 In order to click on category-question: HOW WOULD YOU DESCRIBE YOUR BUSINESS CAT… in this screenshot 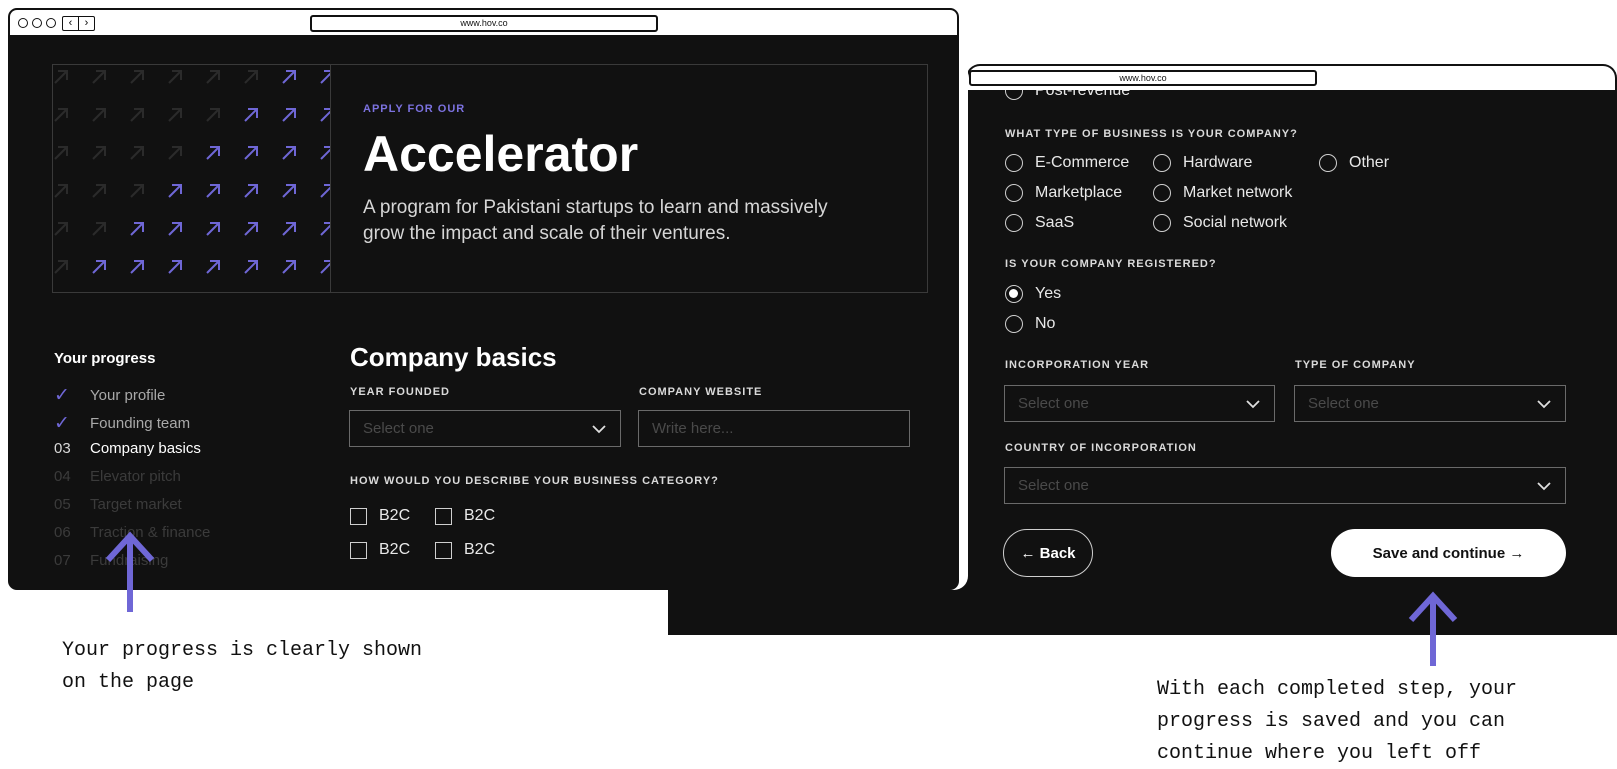, I will do `click(534, 481)`.